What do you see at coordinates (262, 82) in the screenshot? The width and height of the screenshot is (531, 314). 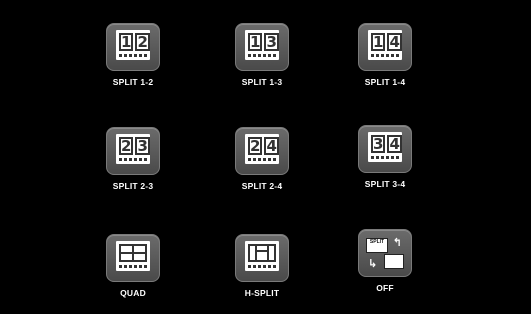 I see `split-1-3-label: SPLIT 1-3` at bounding box center [262, 82].